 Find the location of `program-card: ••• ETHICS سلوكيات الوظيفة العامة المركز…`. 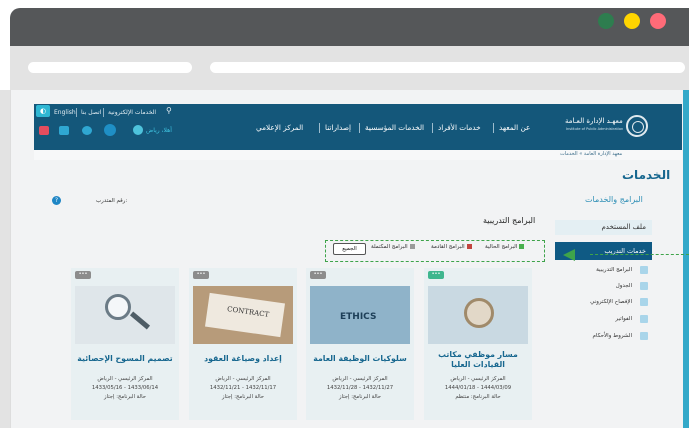

program-card: ••• ETHICS سلوكيات الوظيفة العامة المركز… is located at coordinates (360, 344).